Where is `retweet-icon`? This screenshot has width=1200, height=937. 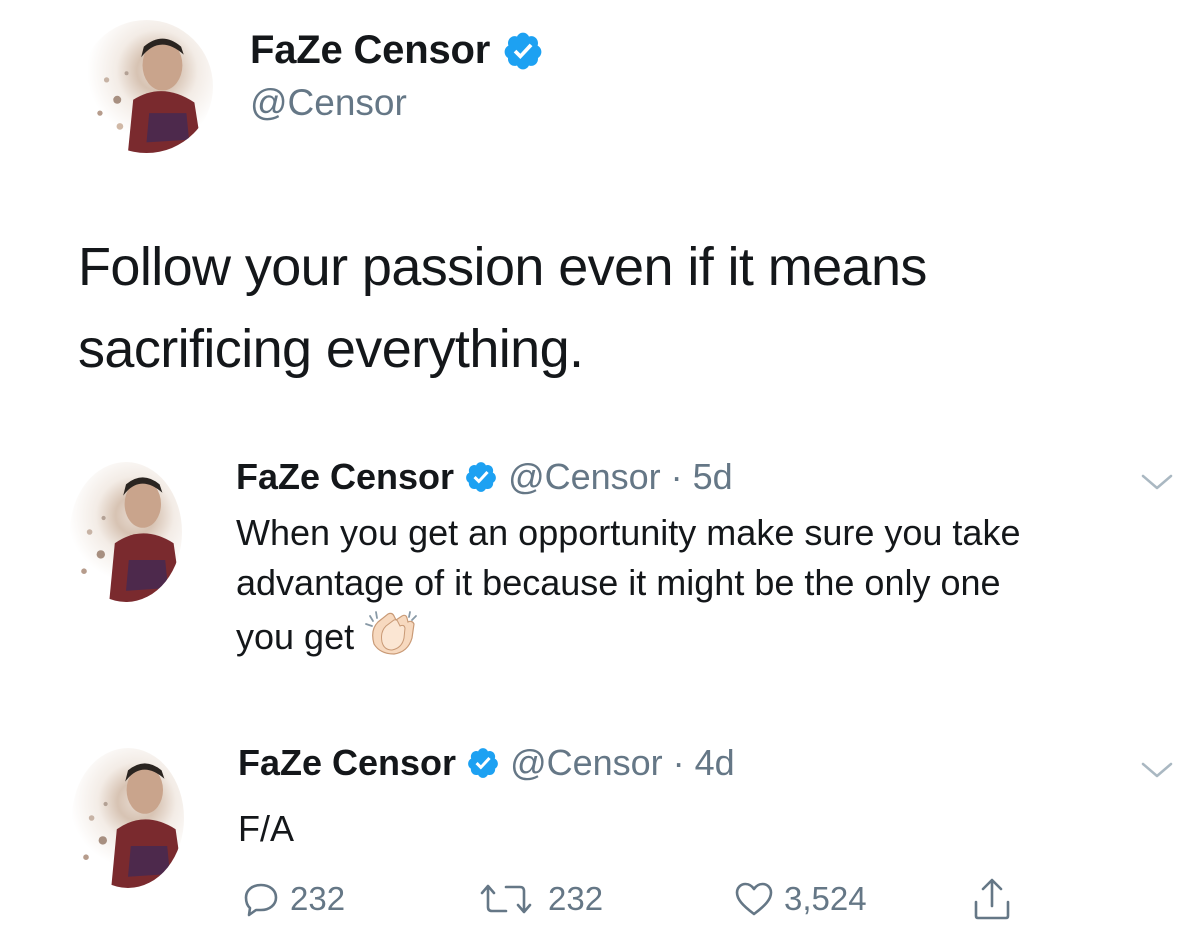 retweet-icon is located at coordinates (506, 899).